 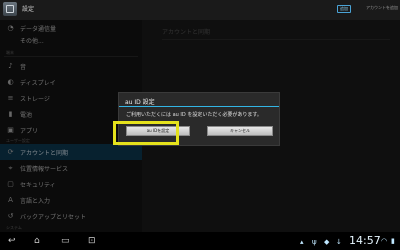 I want to click on settings-app-icon, so click(x=10, y=9).